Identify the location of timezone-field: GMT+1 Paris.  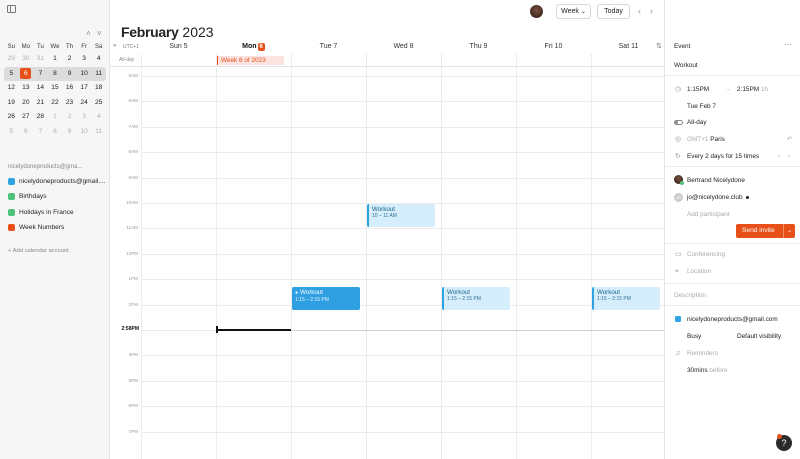
(706, 139).